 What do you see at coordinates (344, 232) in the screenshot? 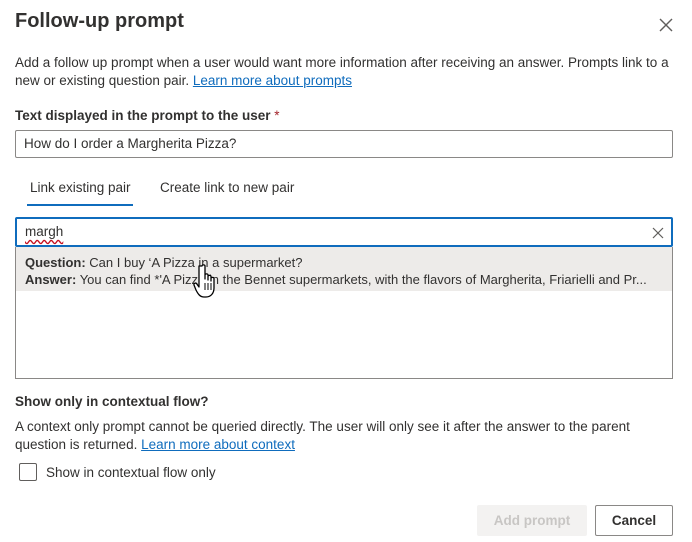
I see `search-input: margh` at bounding box center [344, 232].